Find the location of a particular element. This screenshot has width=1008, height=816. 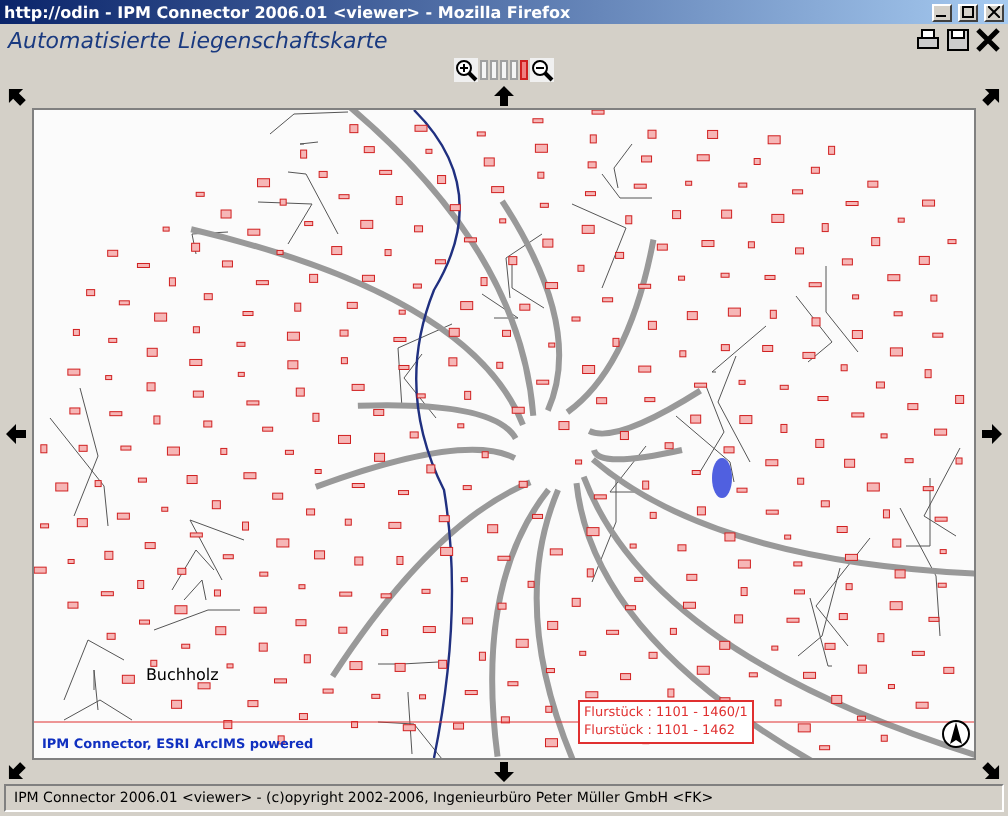

place-label: Buchholz is located at coordinates (182, 675).